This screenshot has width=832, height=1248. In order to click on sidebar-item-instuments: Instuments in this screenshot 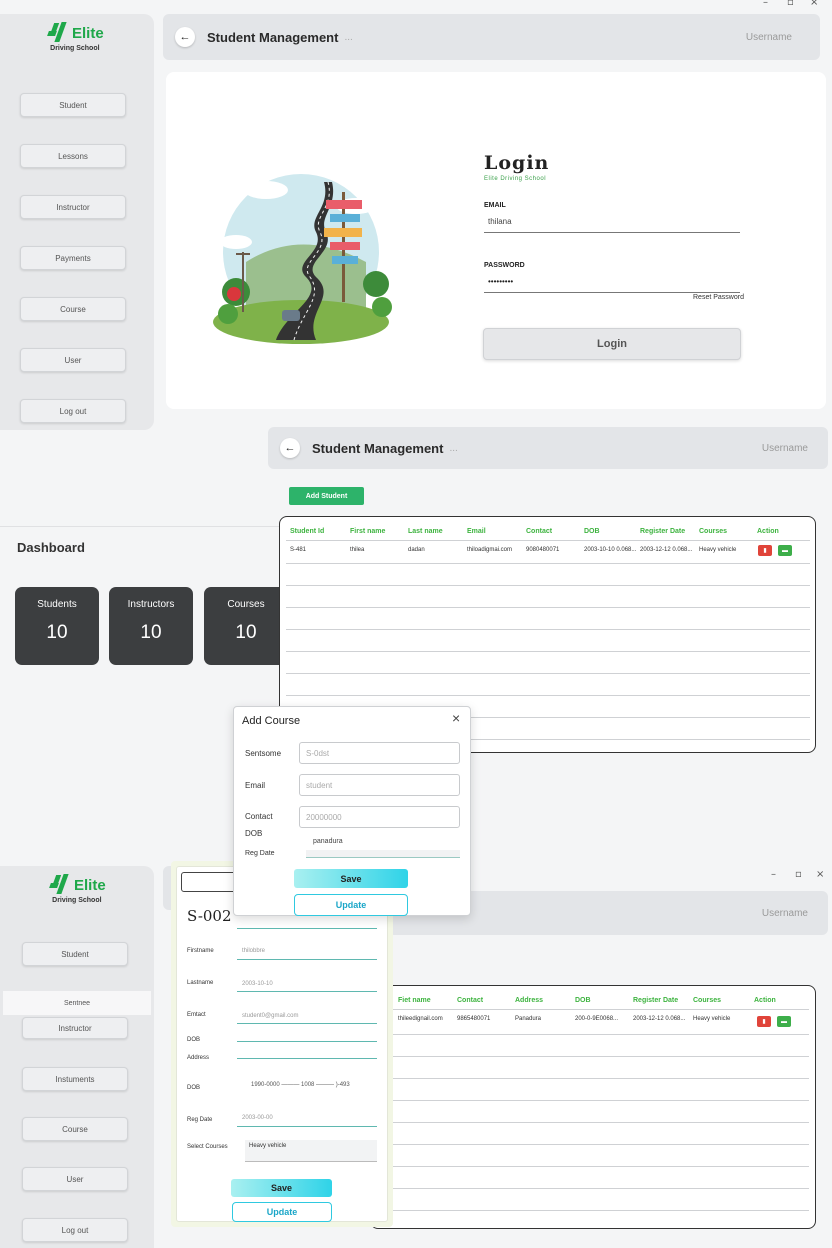, I will do `click(75, 1079)`.